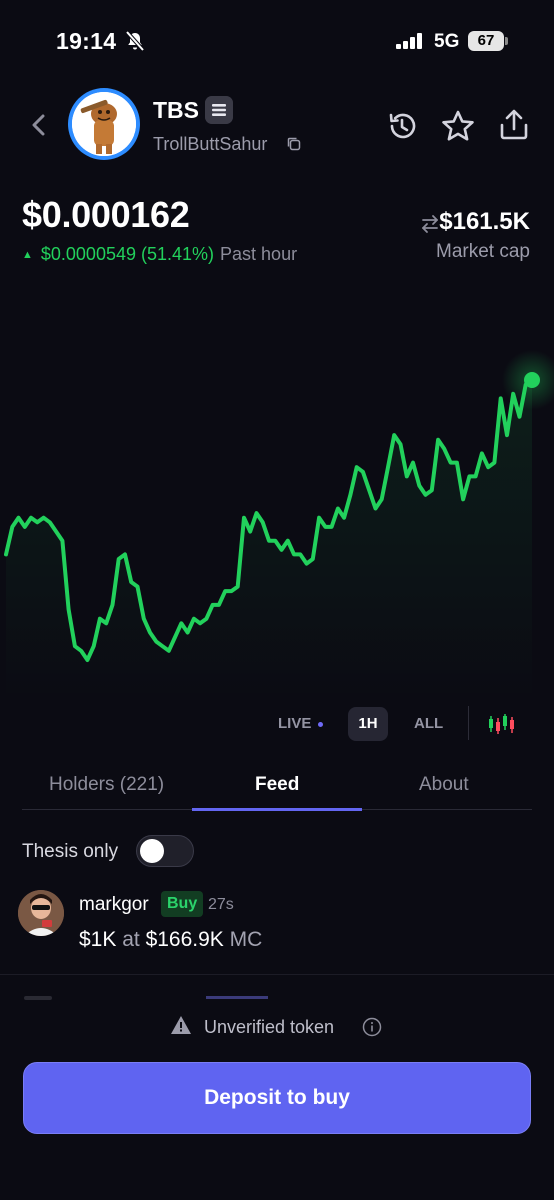 The width and height of the screenshot is (554, 1200). What do you see at coordinates (165, 851) in the screenshot?
I see `thesis-only-toggle` at bounding box center [165, 851].